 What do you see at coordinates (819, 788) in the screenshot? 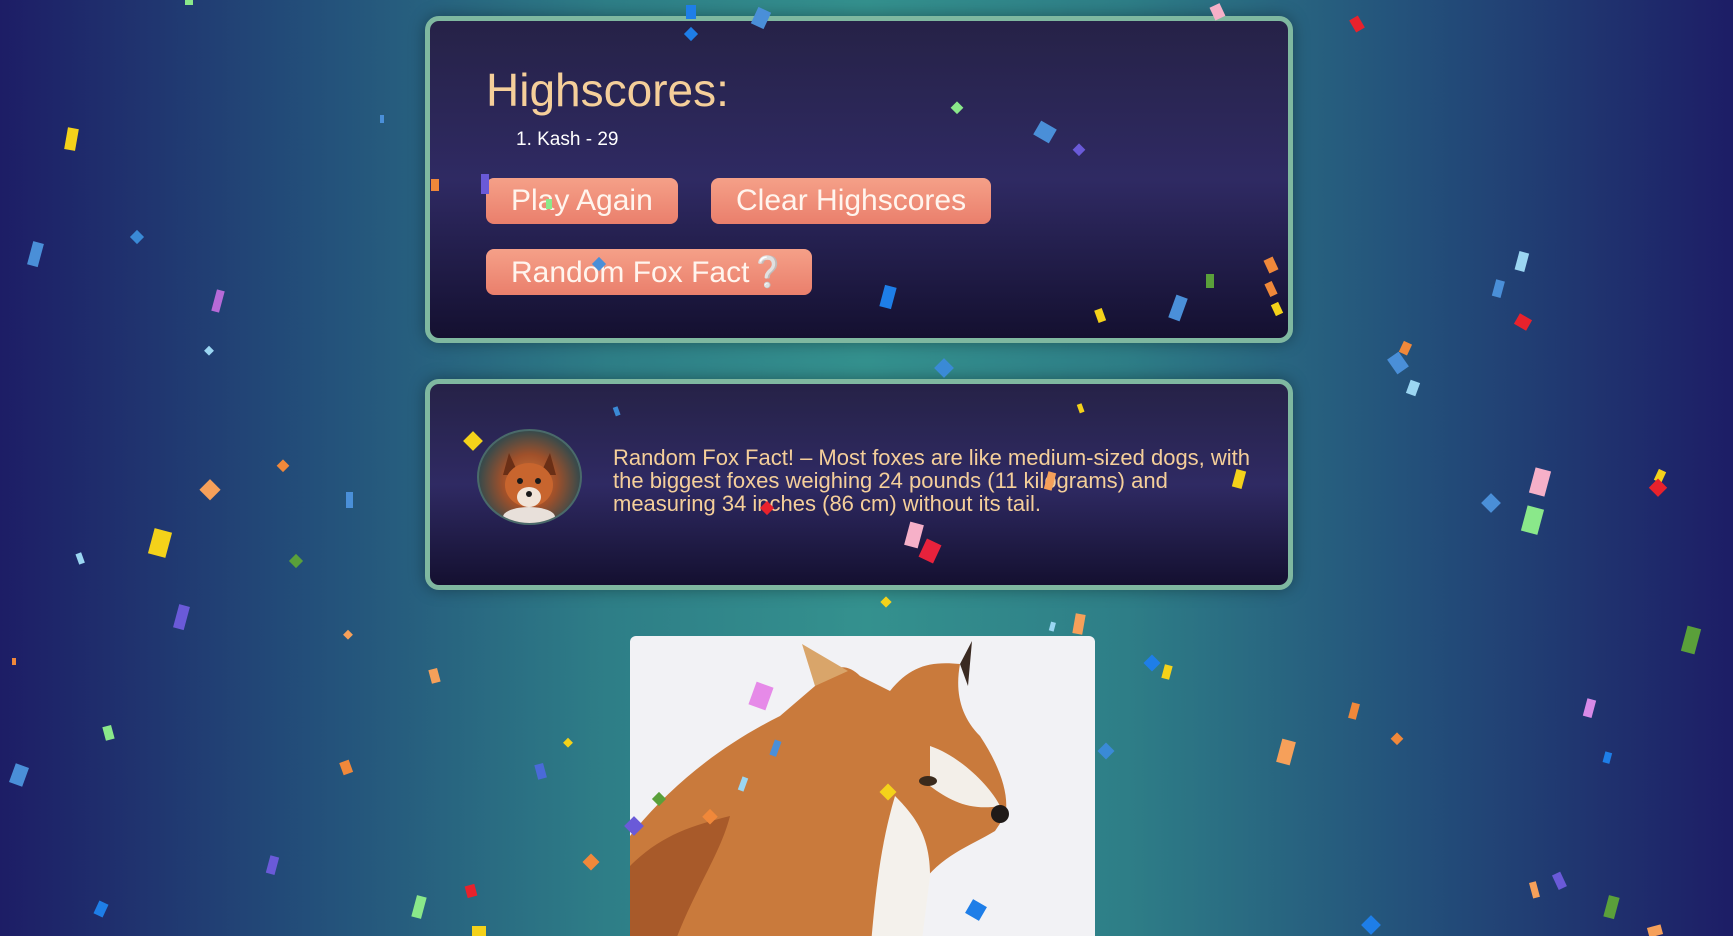
I see `fox-illustration` at bounding box center [819, 788].